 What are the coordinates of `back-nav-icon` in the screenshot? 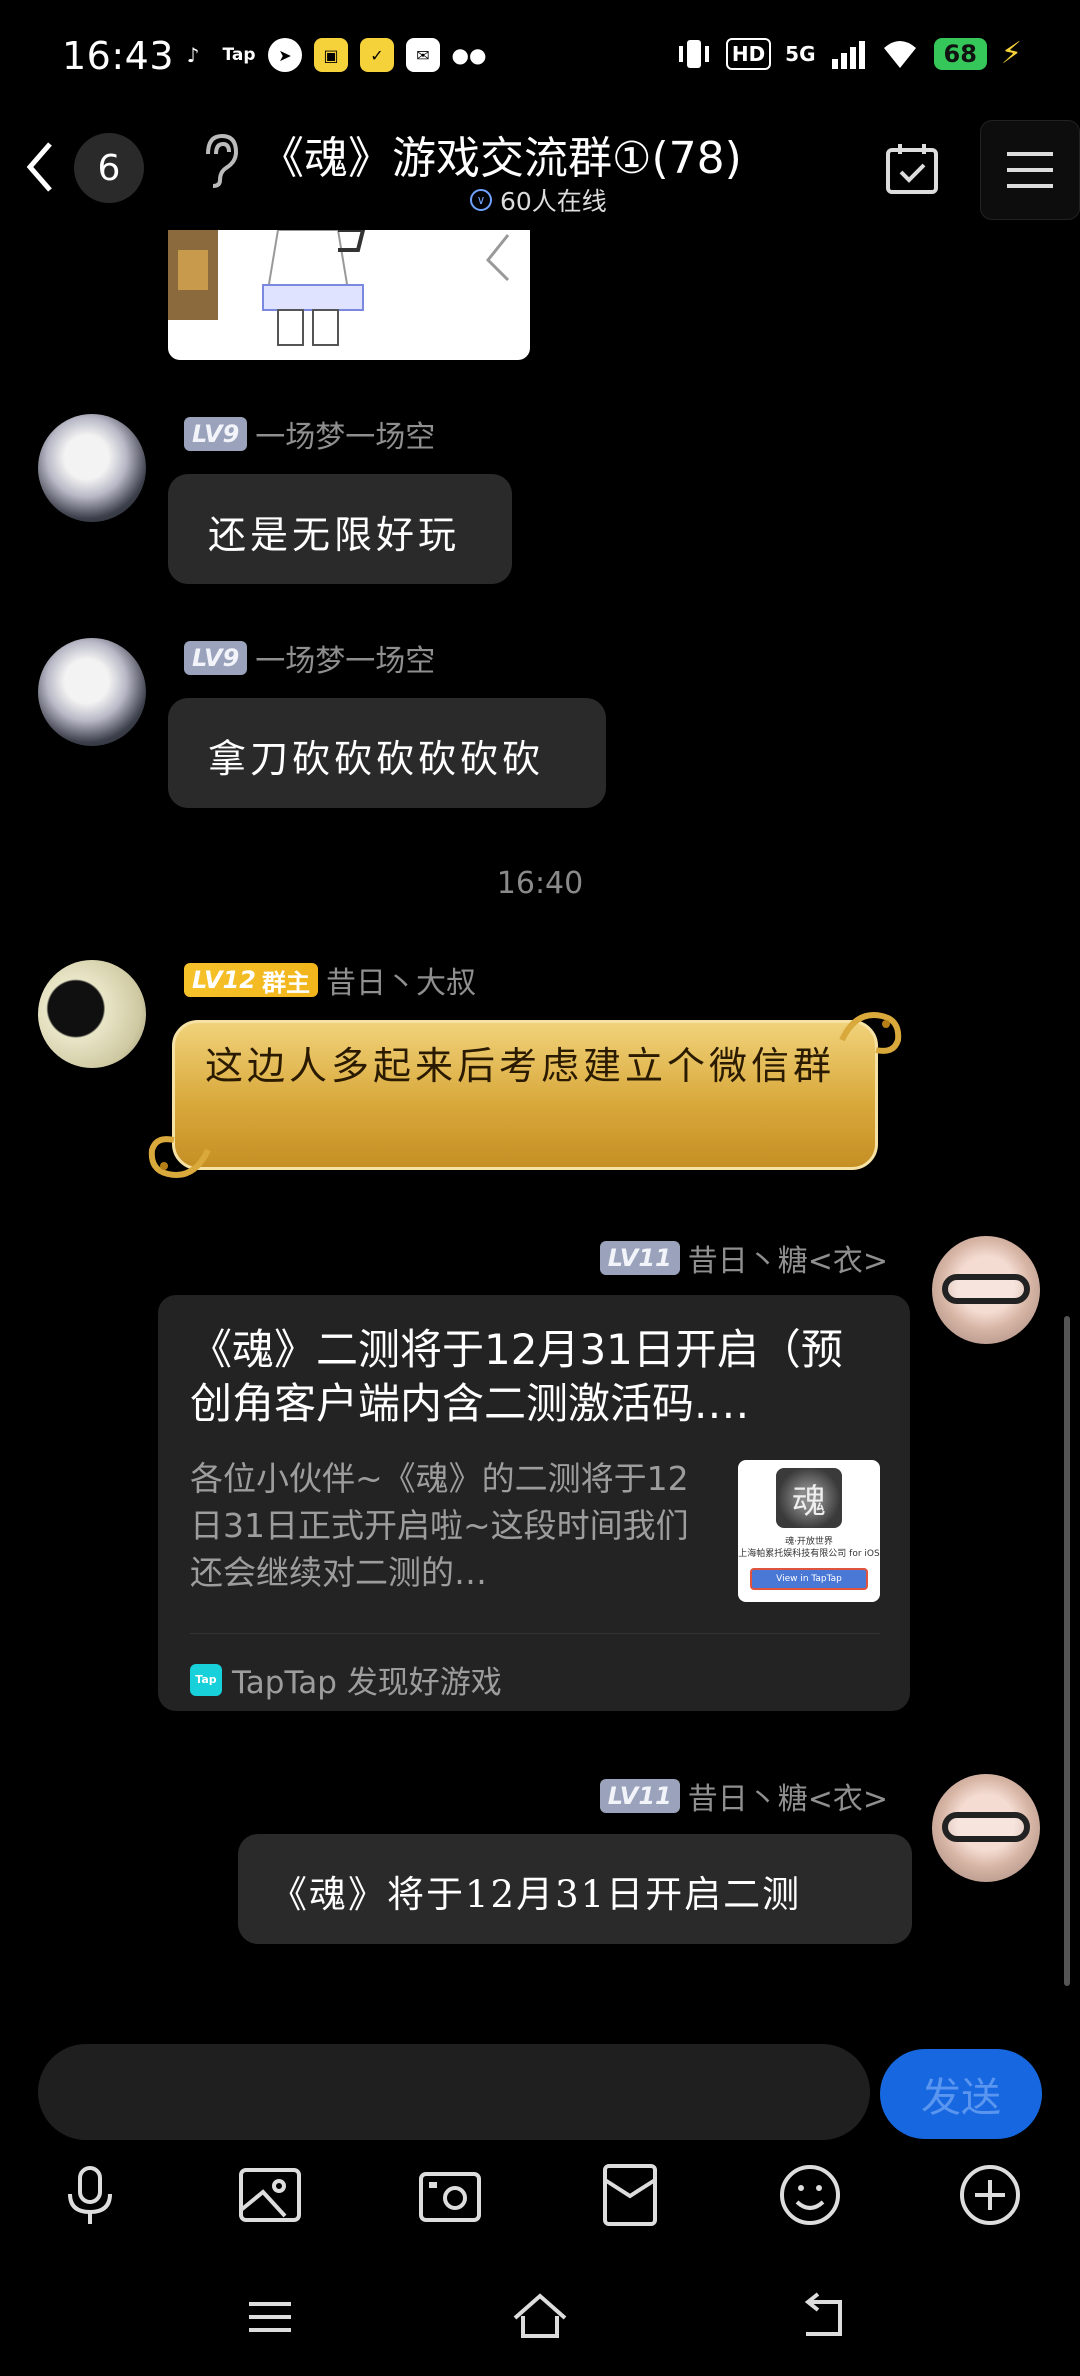 It's located at (825, 2317).